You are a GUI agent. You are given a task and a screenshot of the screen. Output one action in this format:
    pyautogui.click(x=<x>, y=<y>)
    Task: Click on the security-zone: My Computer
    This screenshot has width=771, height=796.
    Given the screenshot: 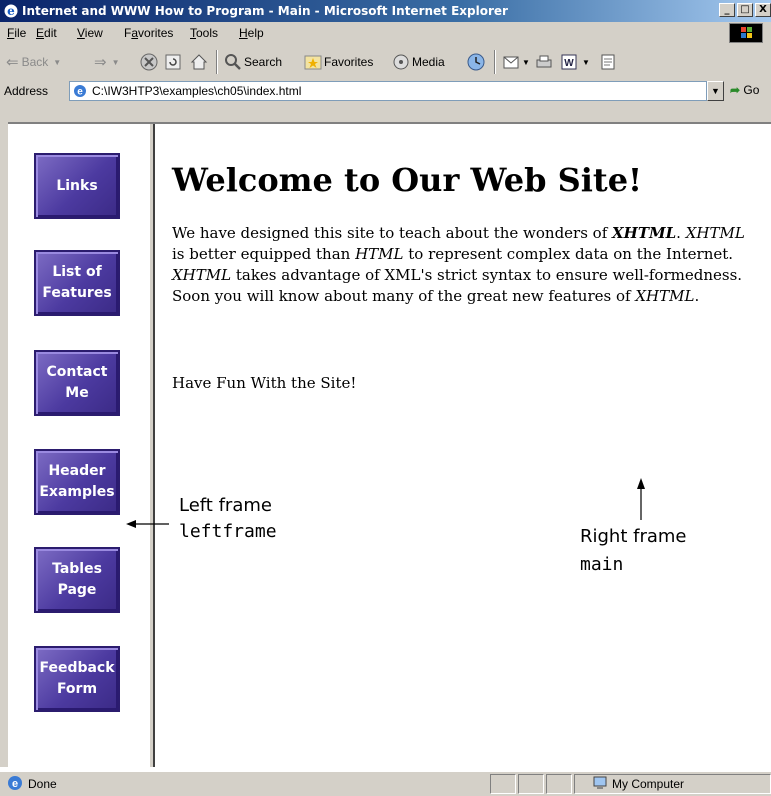 What is the action you would take?
    pyautogui.click(x=648, y=784)
    